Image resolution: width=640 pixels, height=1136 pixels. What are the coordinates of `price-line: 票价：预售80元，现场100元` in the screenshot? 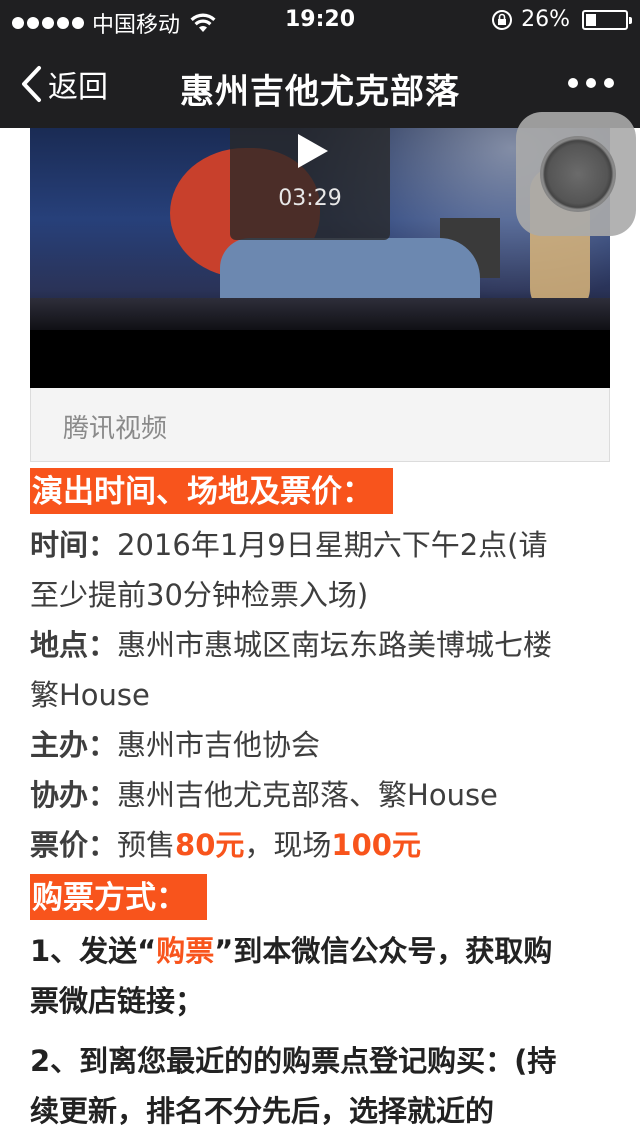 It's located at (325, 845).